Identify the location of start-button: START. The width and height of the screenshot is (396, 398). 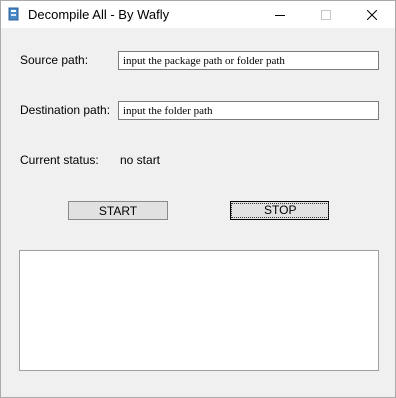
(118, 210).